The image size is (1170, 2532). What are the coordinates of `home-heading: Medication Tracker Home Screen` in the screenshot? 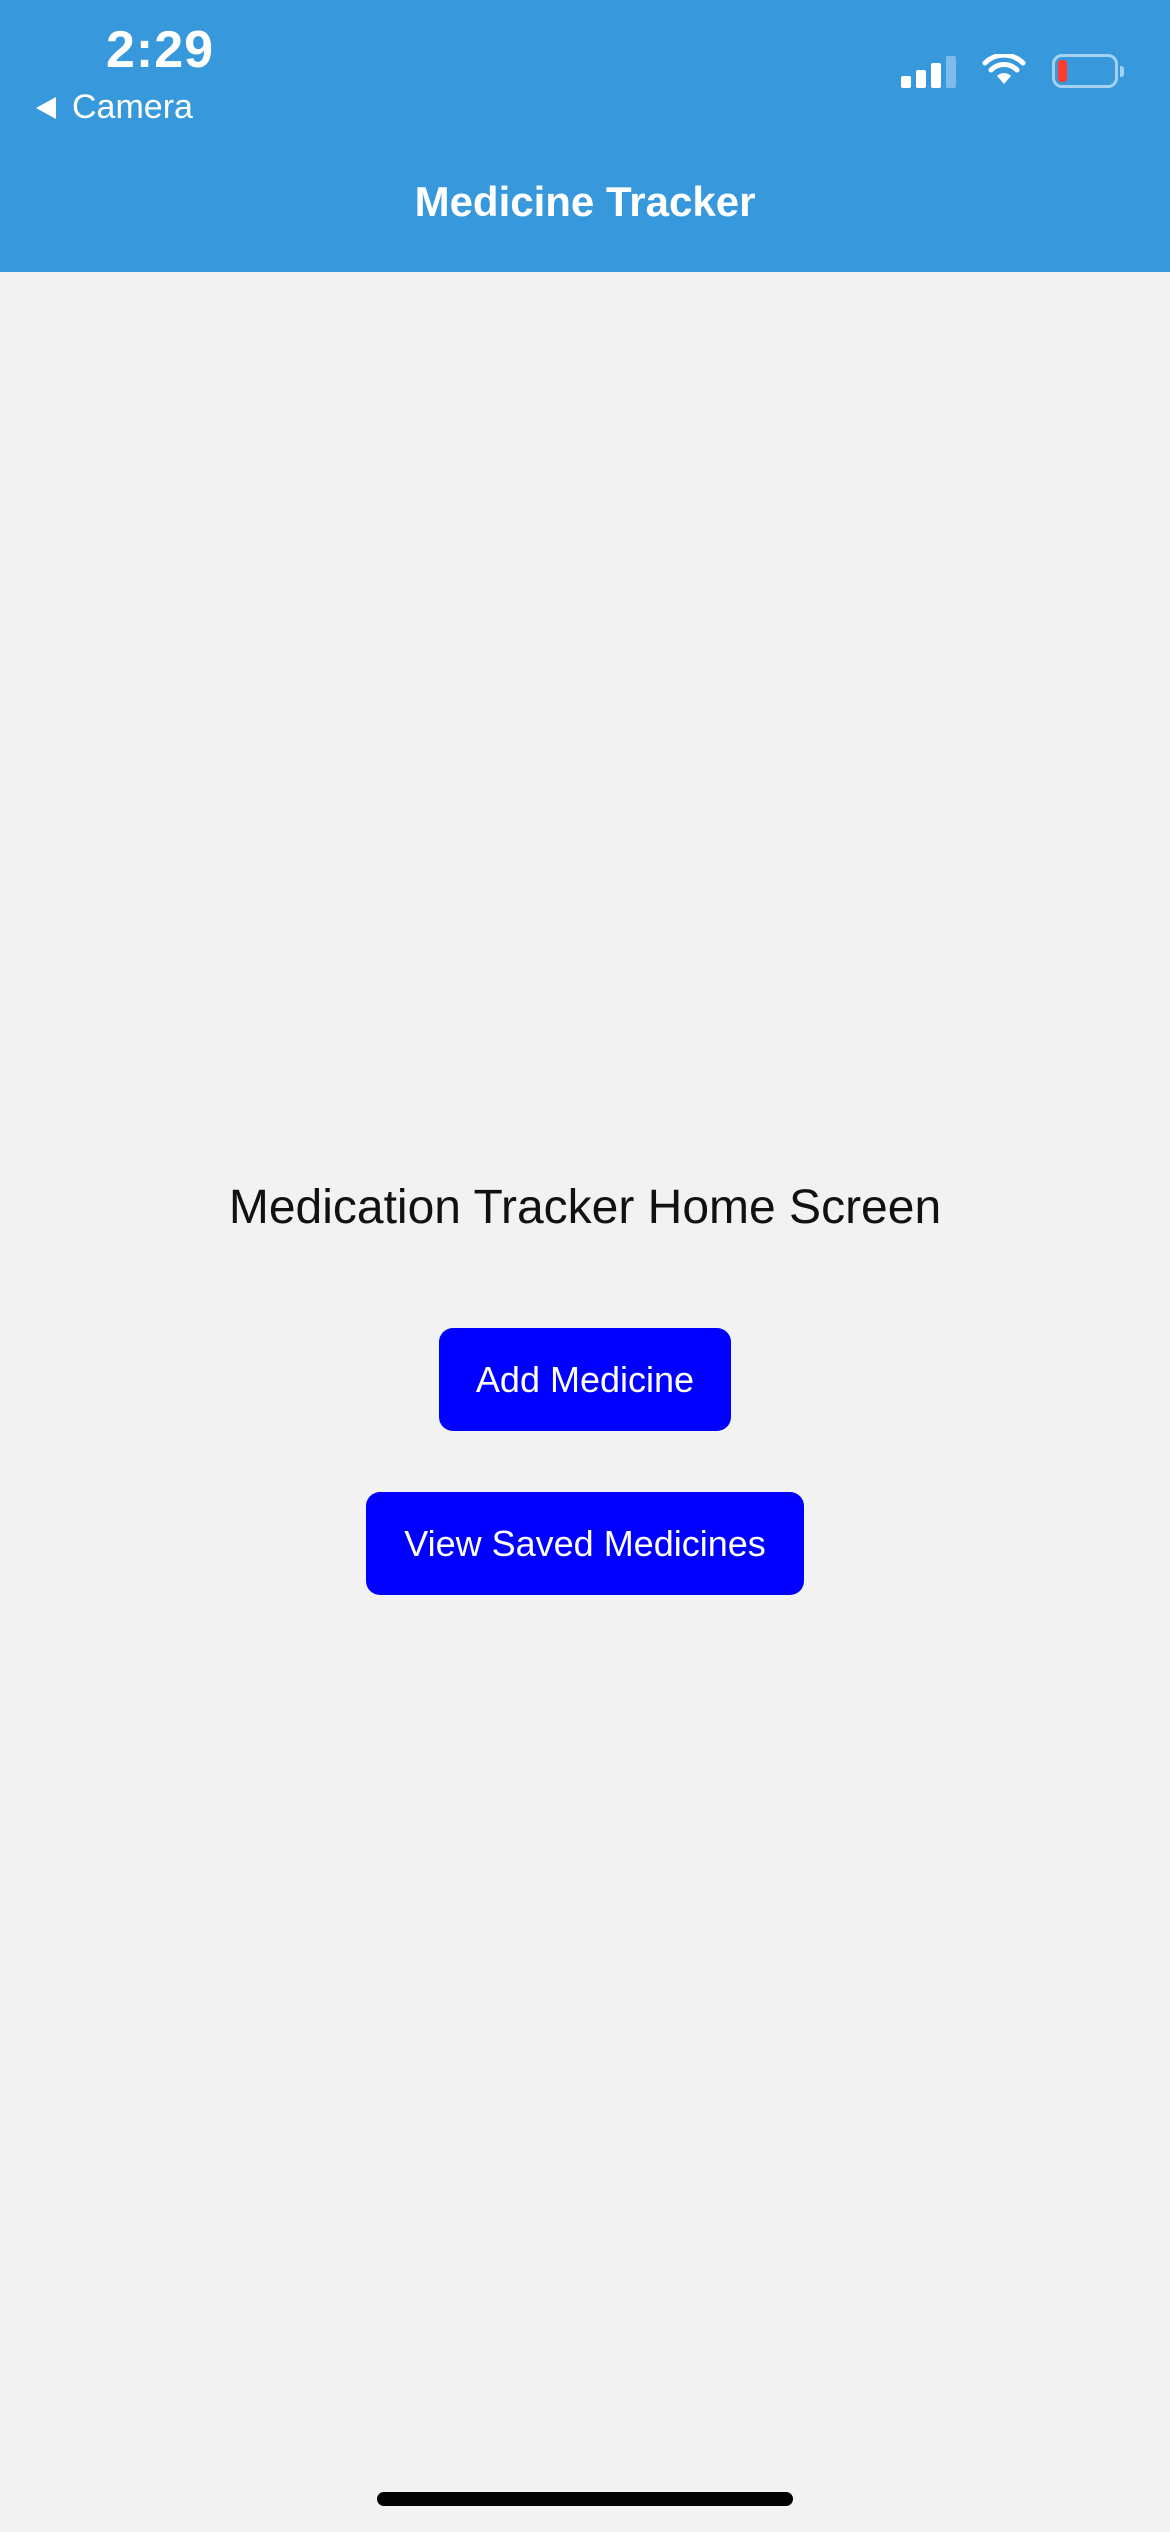 It's located at (585, 1207).